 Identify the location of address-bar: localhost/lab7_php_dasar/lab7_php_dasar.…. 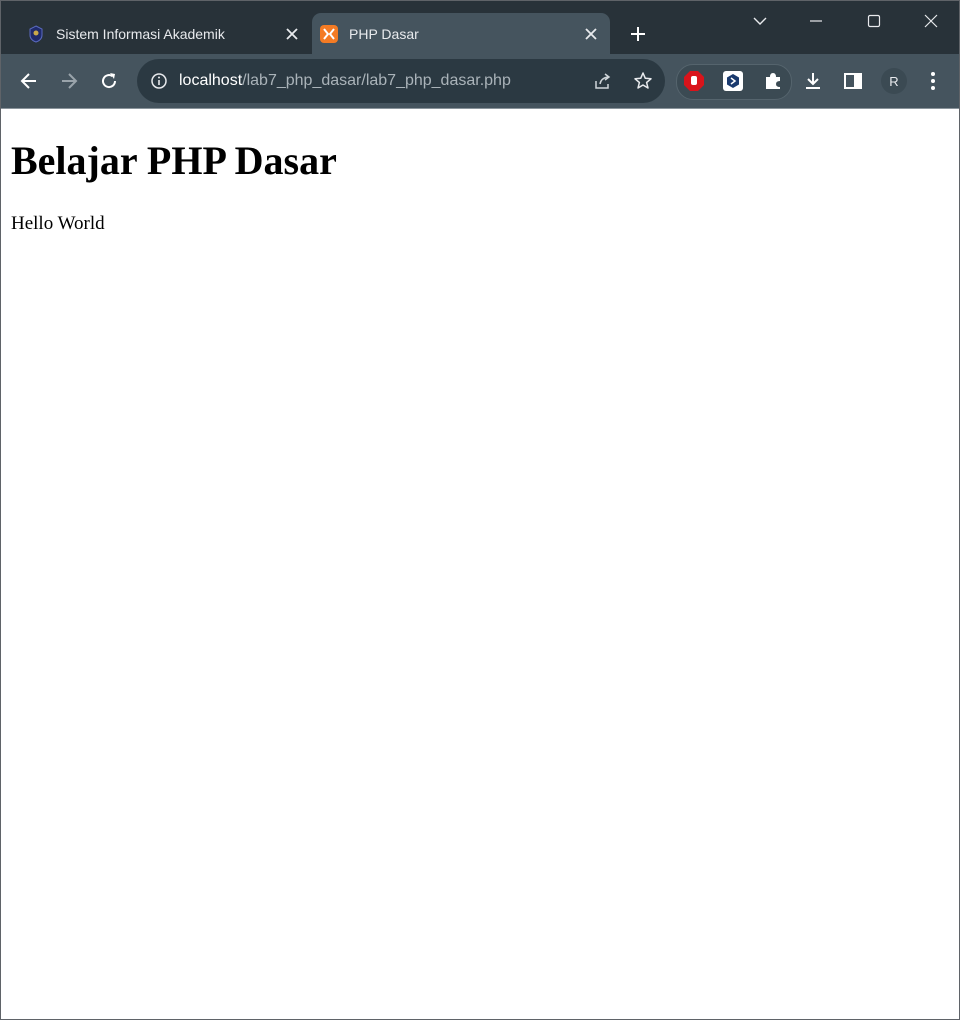
(401, 81).